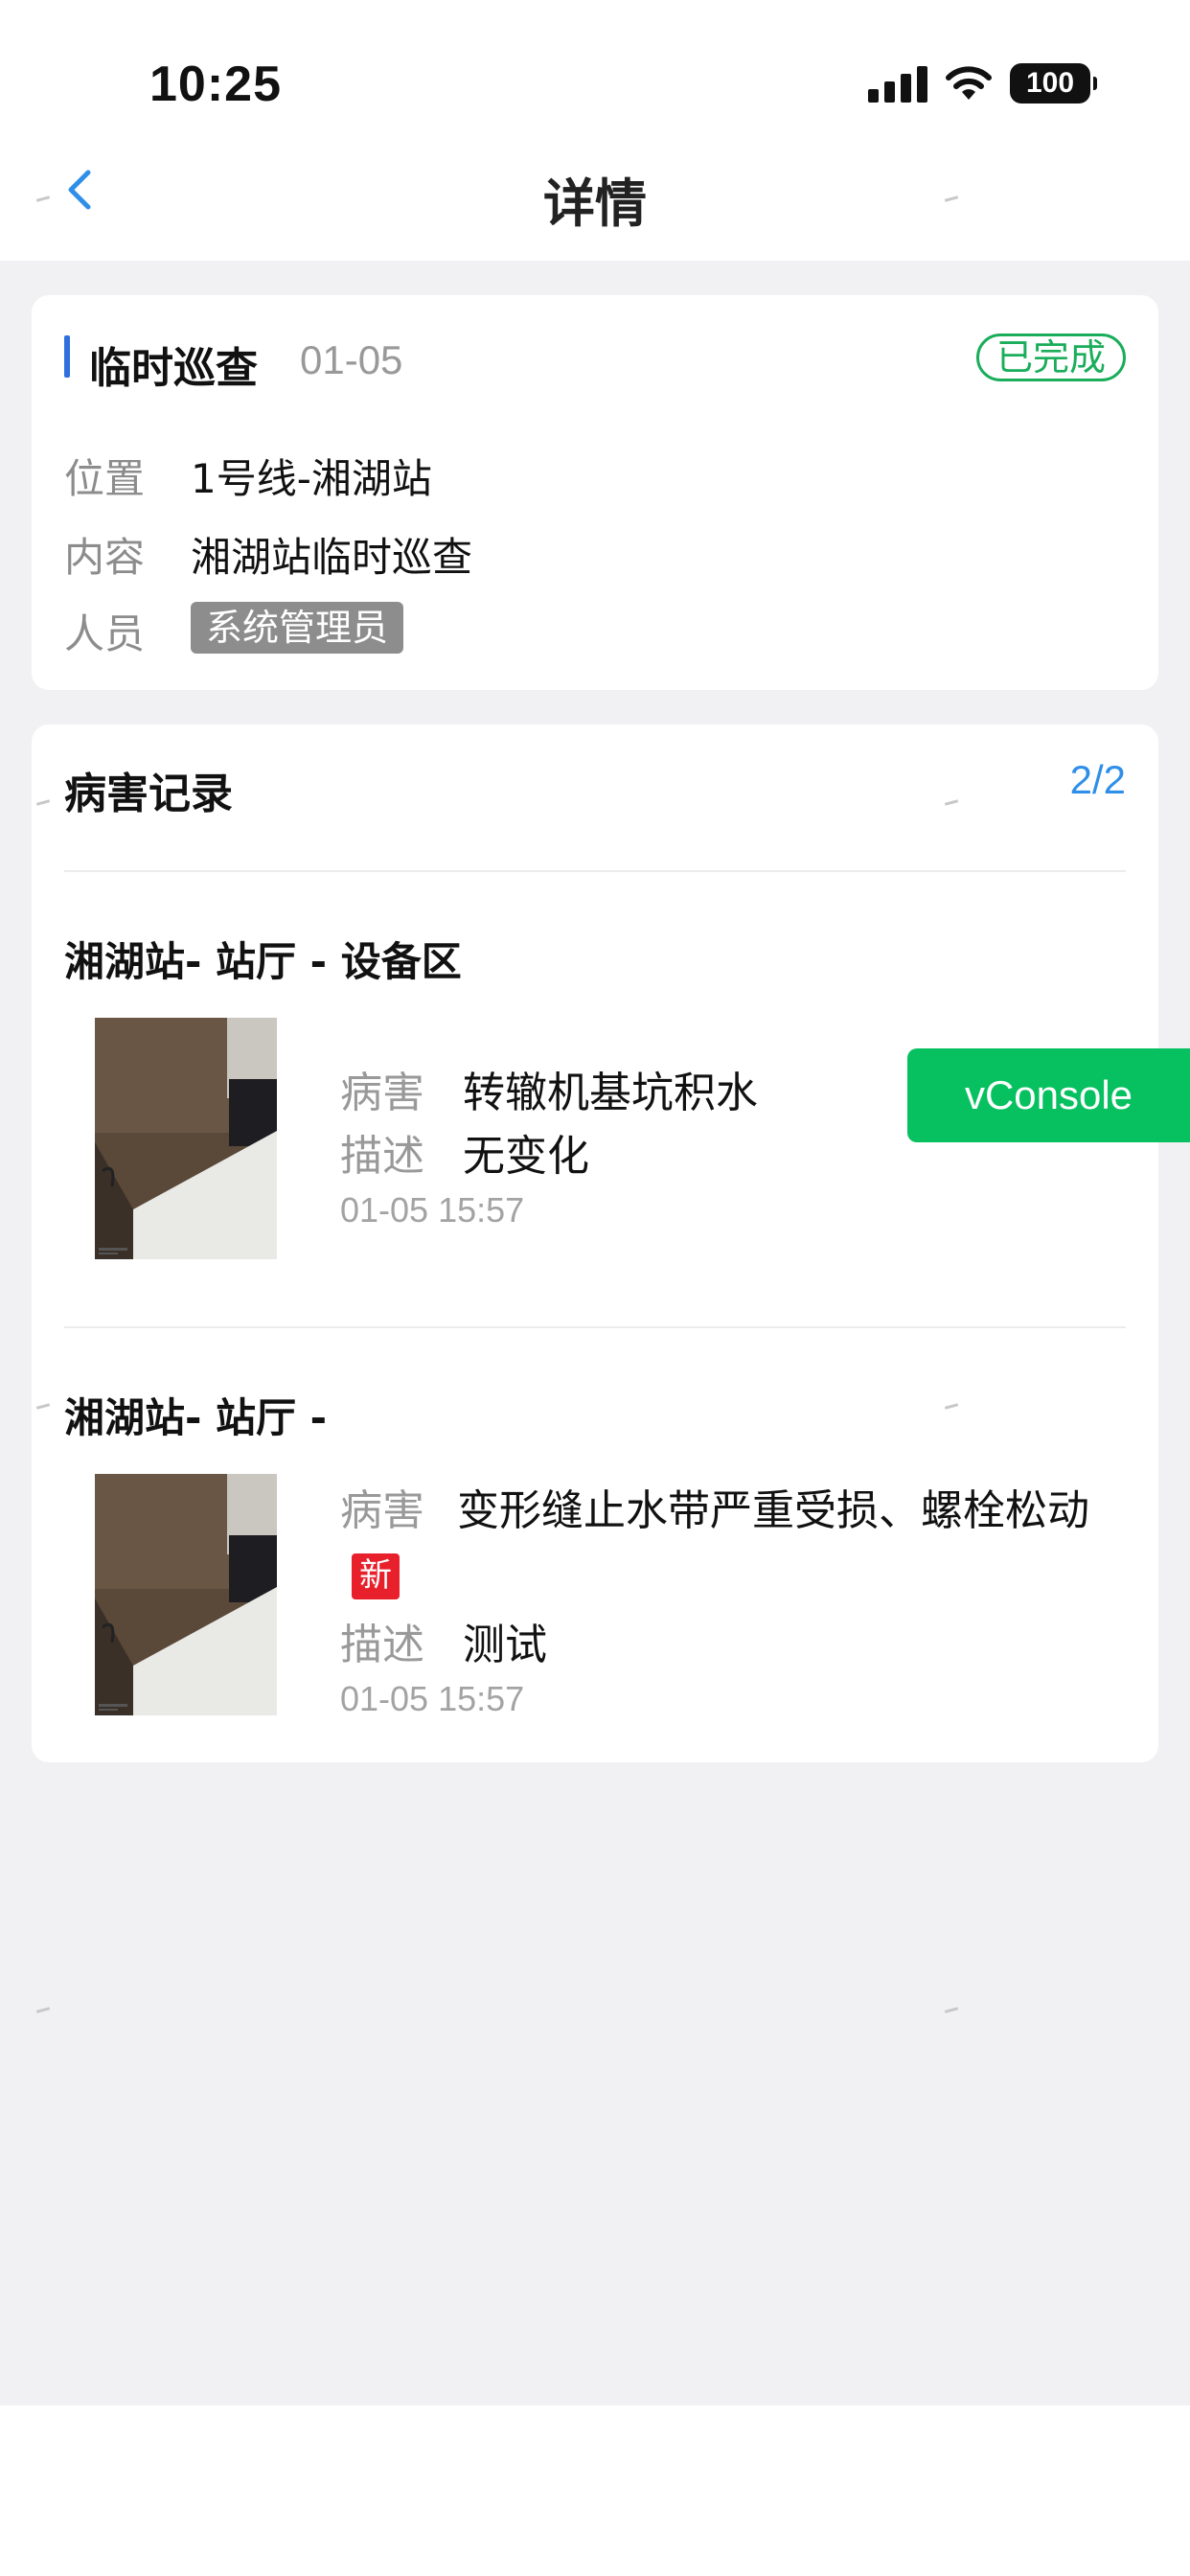 This screenshot has height=2576, width=1190. What do you see at coordinates (595, 203) in the screenshot?
I see `page-title: 详情` at bounding box center [595, 203].